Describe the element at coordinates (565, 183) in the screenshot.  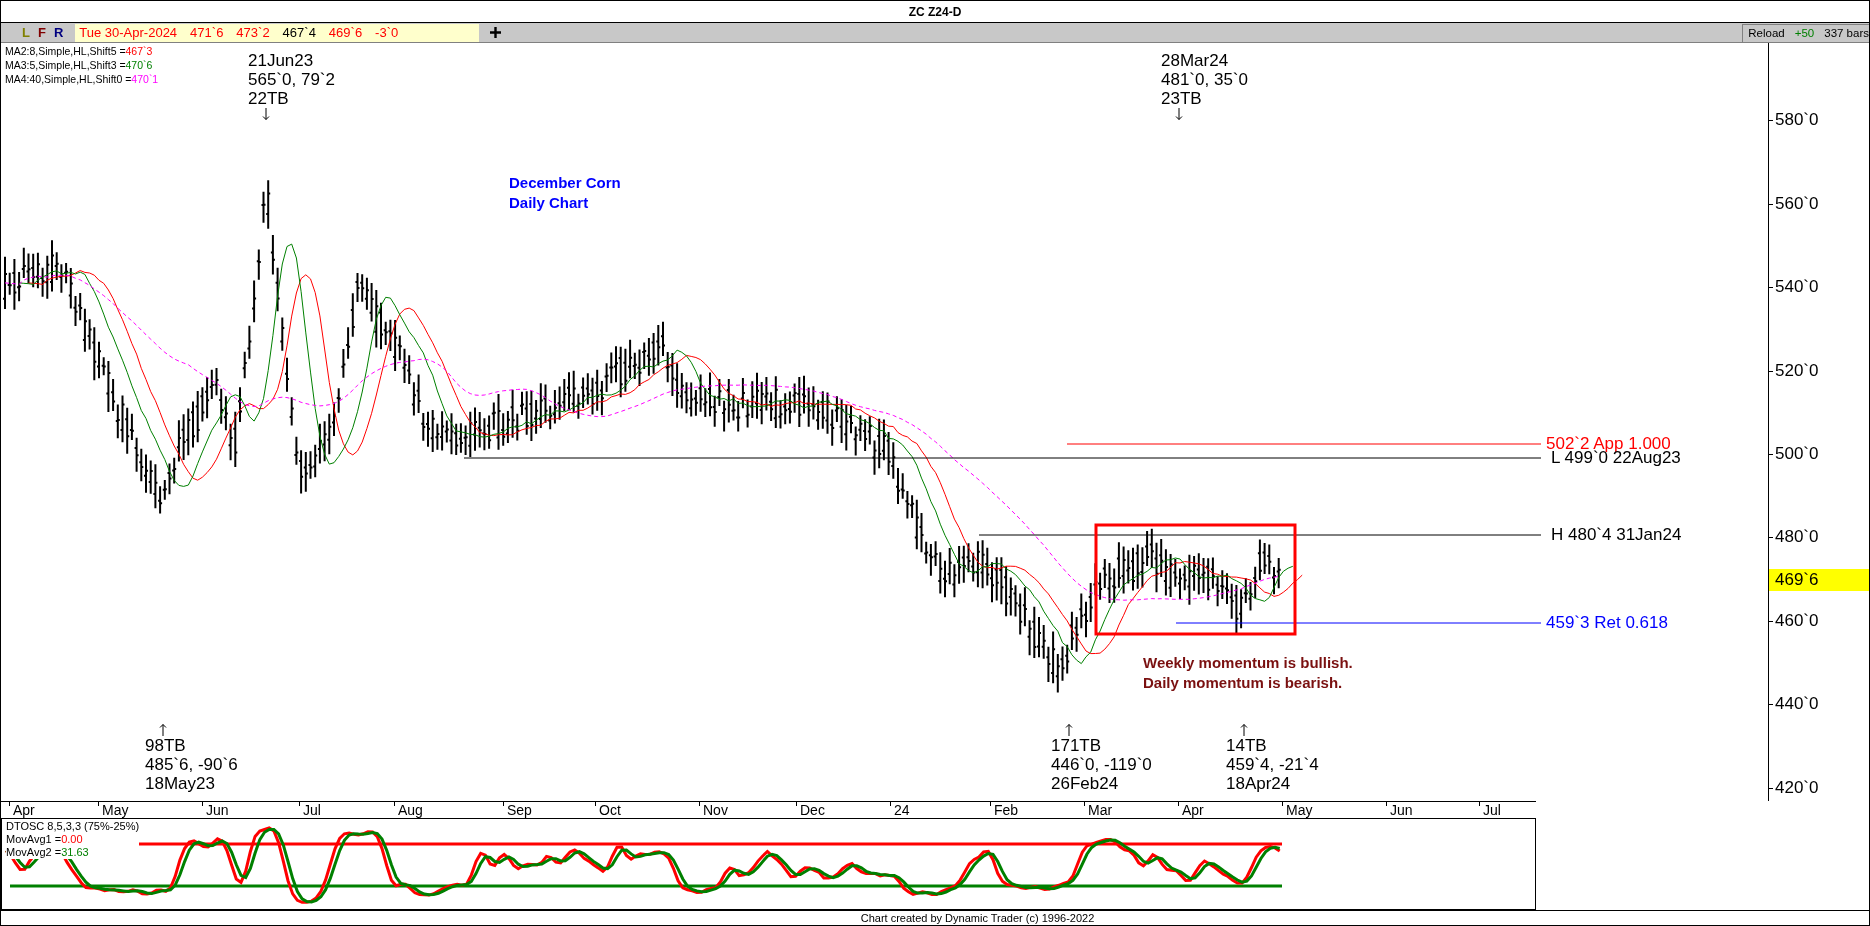
I see `chart-caption: December Corn` at that location.